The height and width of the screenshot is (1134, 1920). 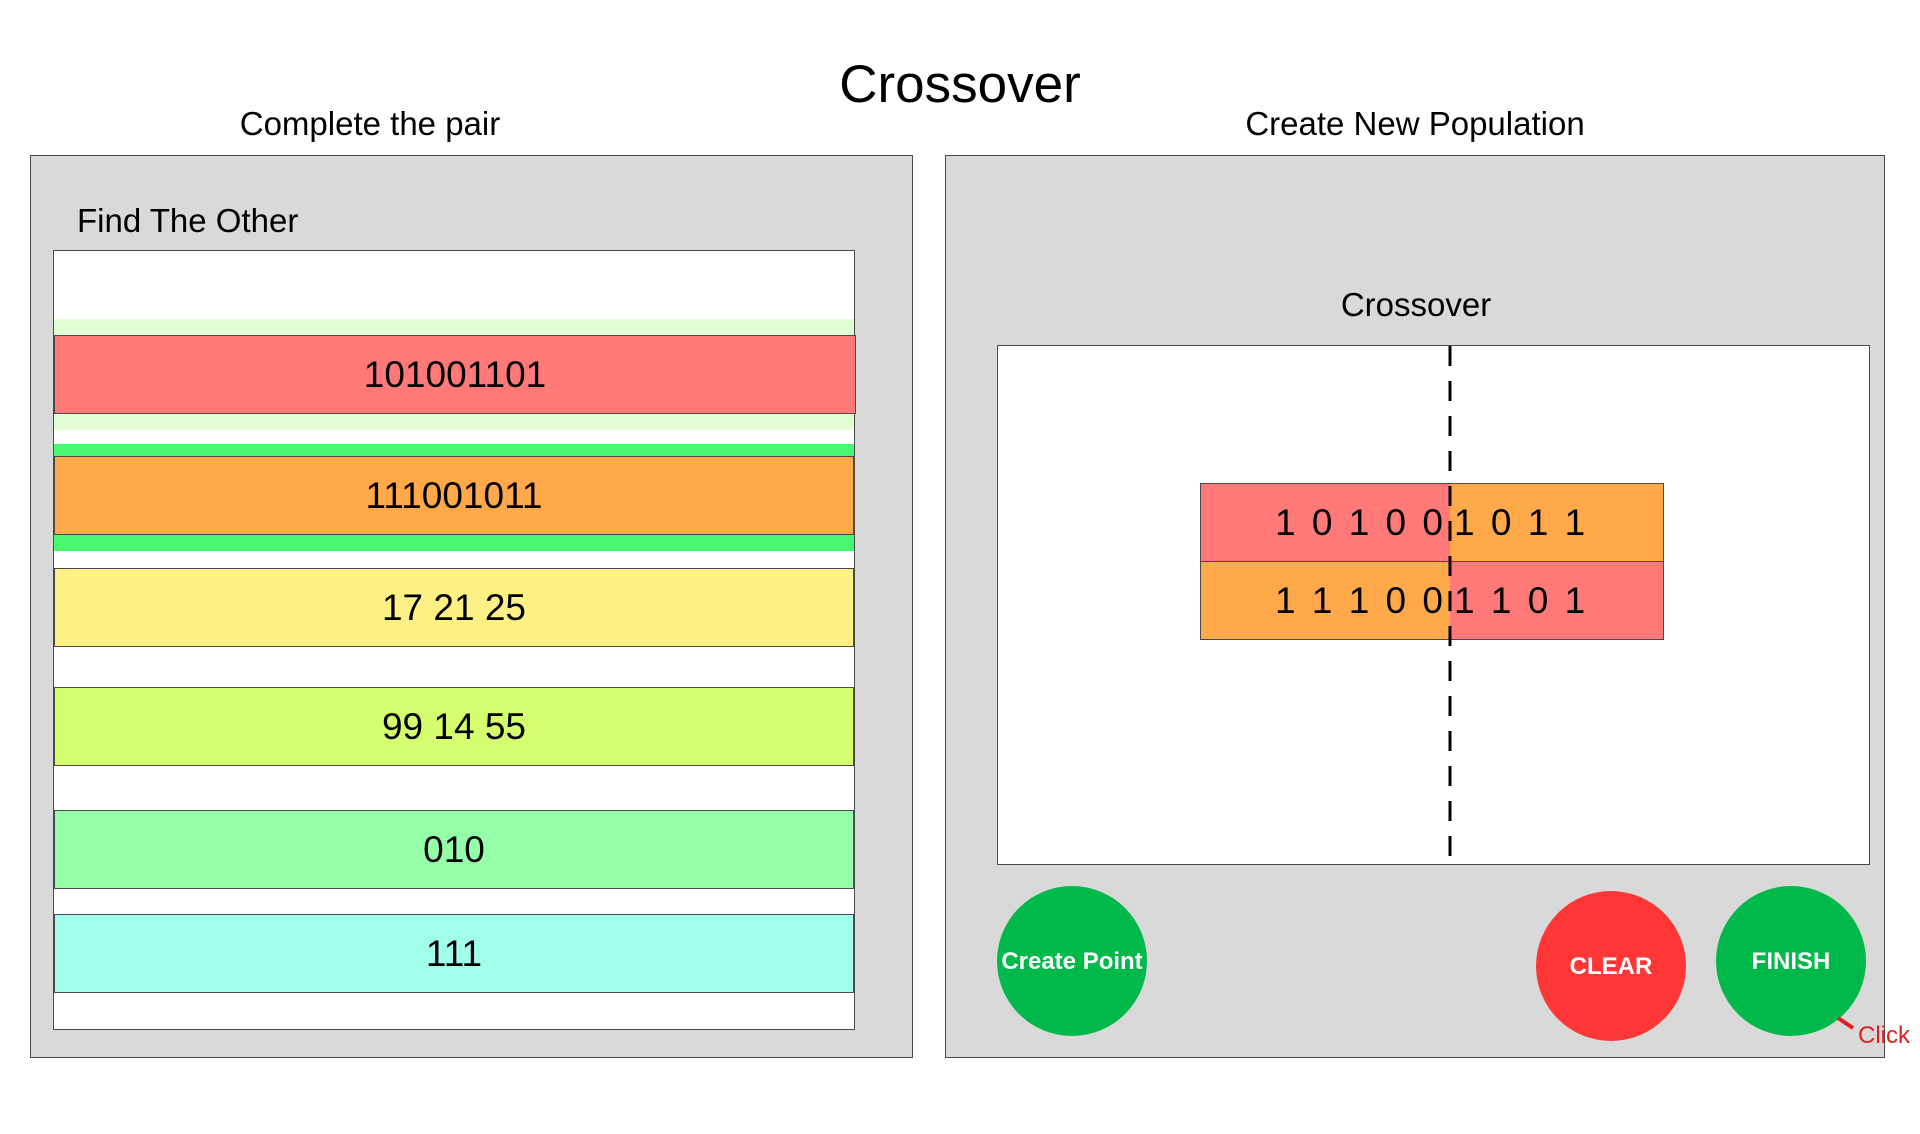 I want to click on list-item: 111001011, so click(x=454, y=495).